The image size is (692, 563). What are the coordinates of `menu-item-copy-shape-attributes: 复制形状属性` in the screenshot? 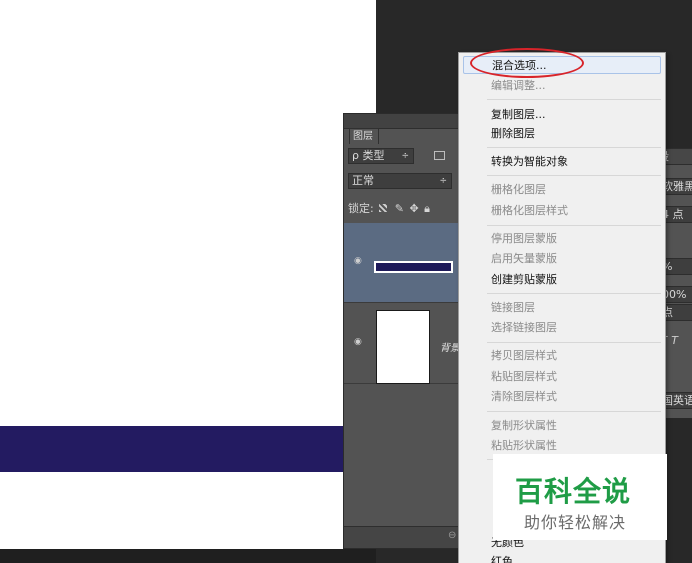 It's located at (524, 426).